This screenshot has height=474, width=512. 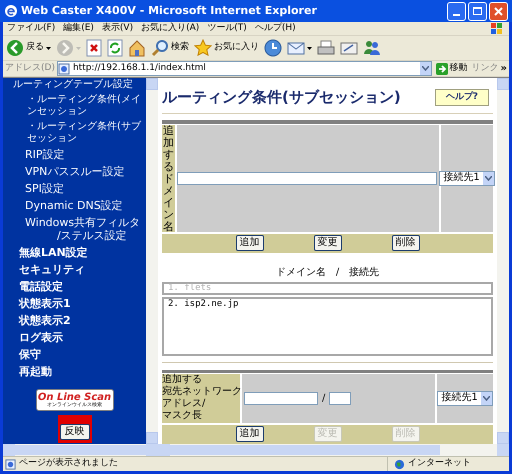 What do you see at coordinates (497, 28) in the screenshot?
I see `windows-logo-icon` at bounding box center [497, 28].